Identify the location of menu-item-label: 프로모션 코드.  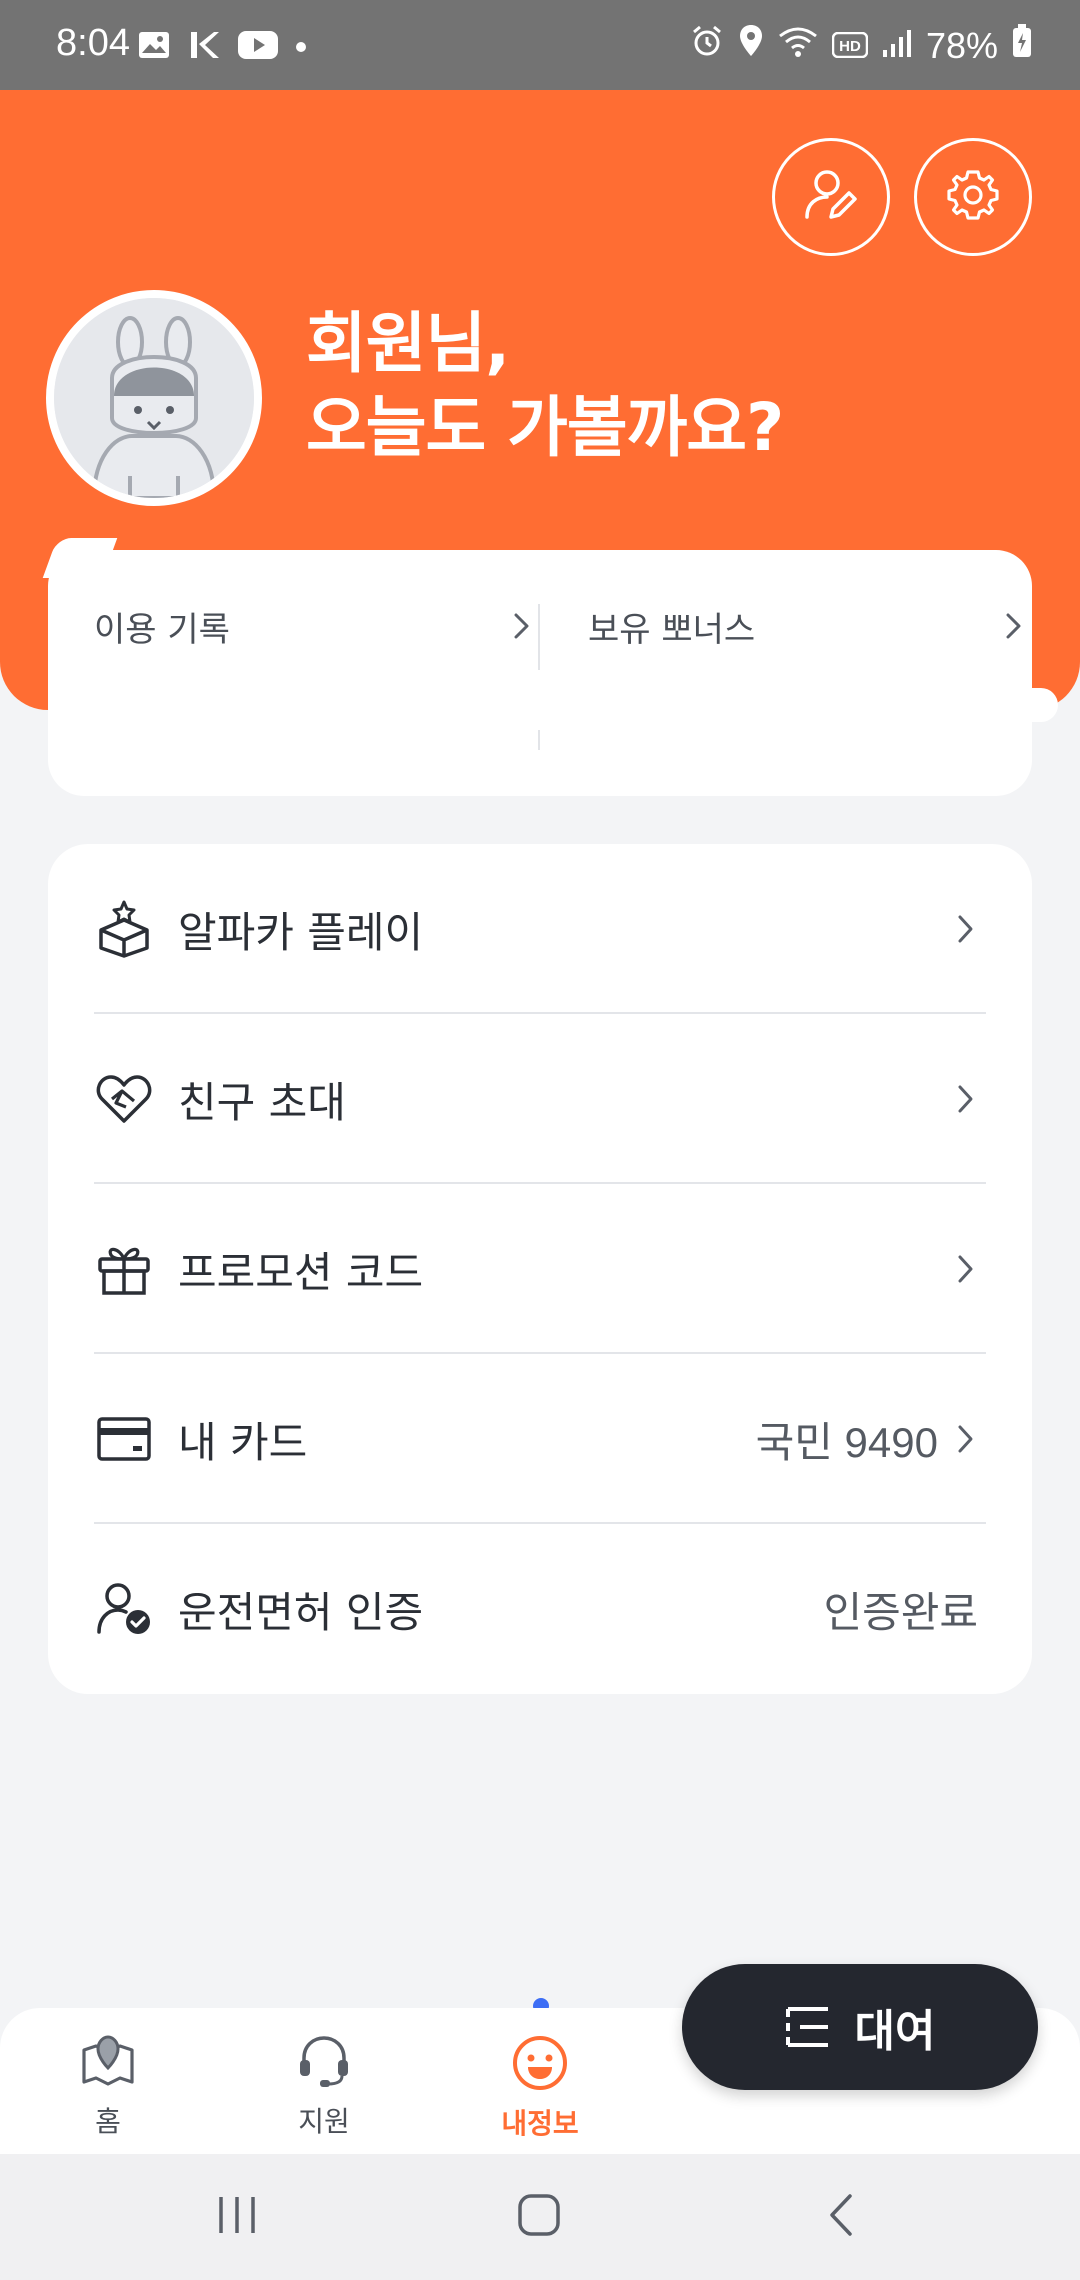
(301, 1272).